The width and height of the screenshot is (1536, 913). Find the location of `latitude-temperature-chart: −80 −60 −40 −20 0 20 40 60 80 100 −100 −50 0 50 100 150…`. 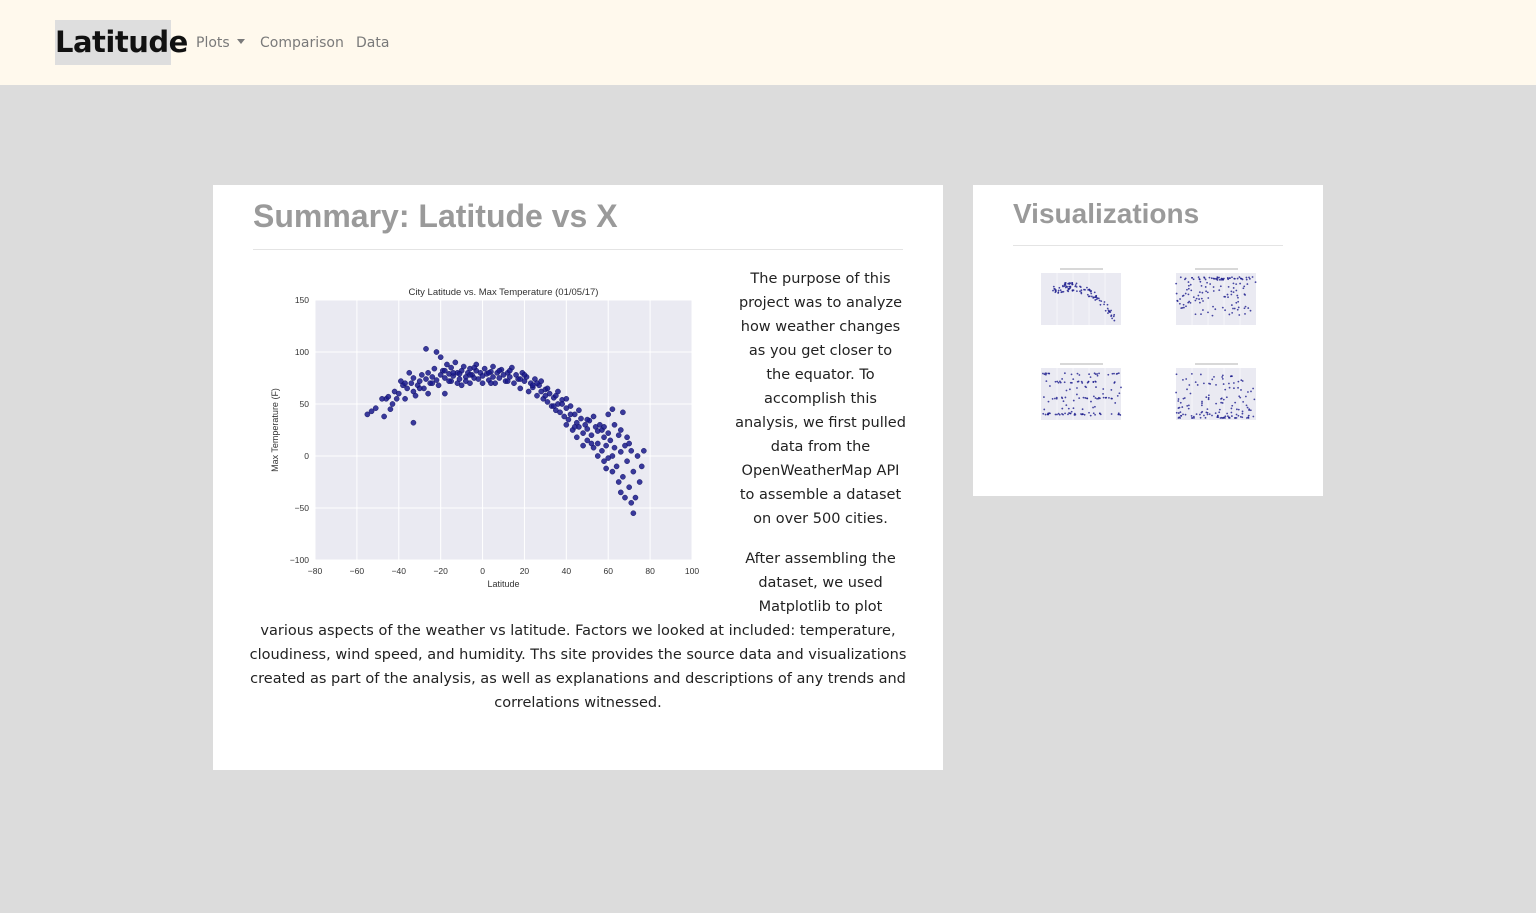

latitude-temperature-chart: −80 −60 −40 −20 0 20 40 60 80 100 −100 −50 0 50 100 150… is located at coordinates (485, 436).